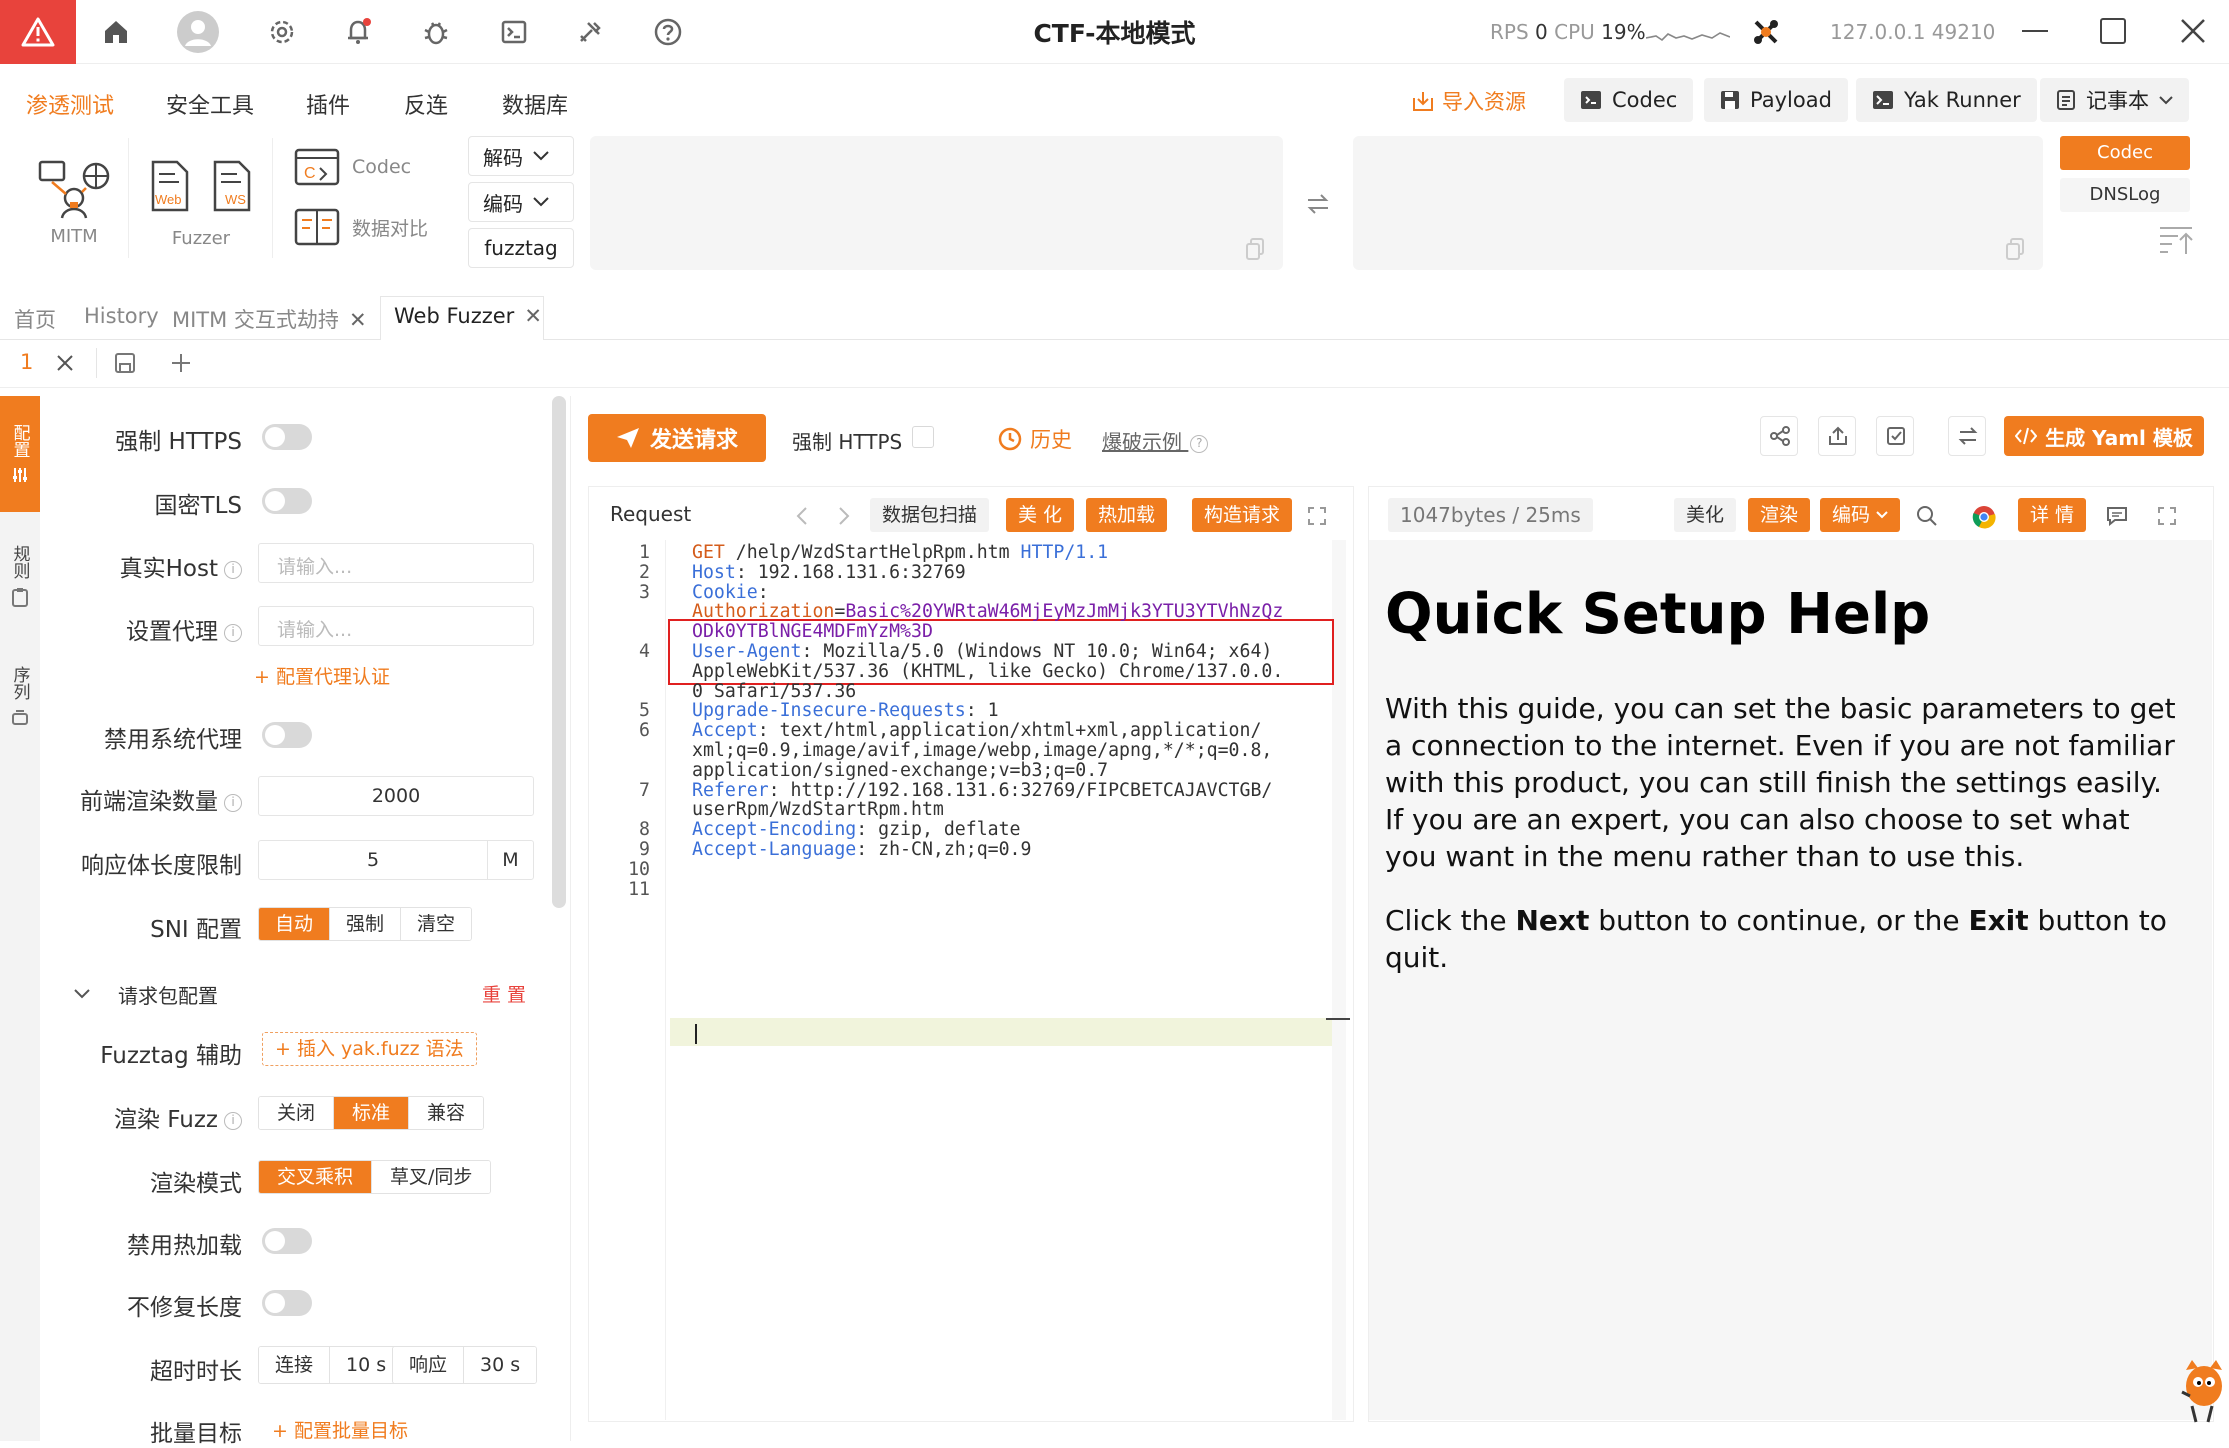 Image resolution: width=2229 pixels, height=1448 pixels. I want to click on codec-input-area, so click(936, 203).